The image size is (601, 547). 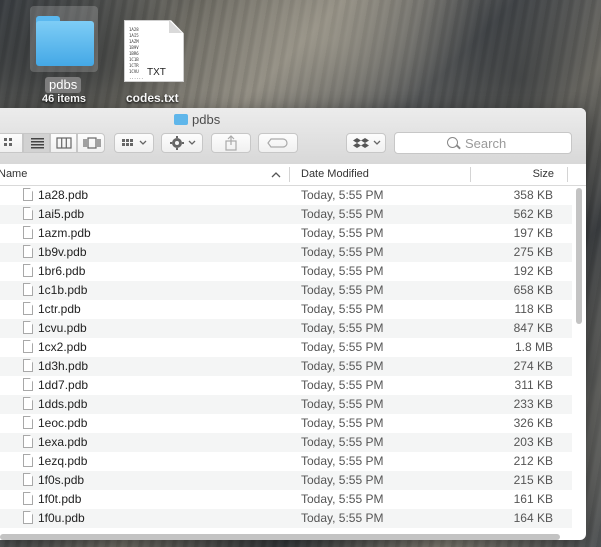 I want to click on column-view-button, so click(x=63, y=143).